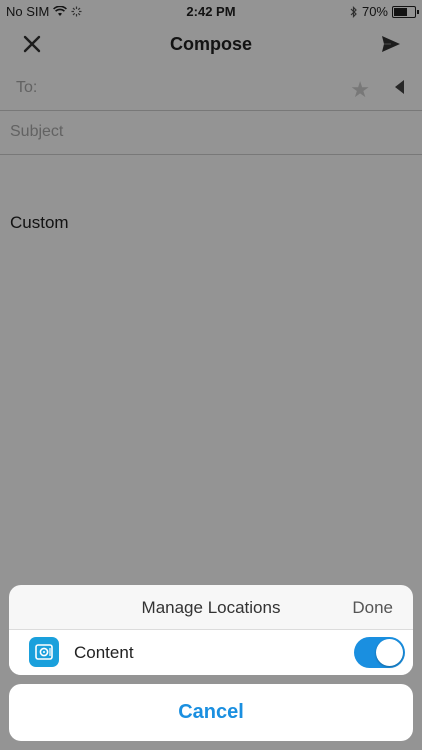 The width and height of the screenshot is (422, 750). I want to click on location-toggle, so click(379, 652).